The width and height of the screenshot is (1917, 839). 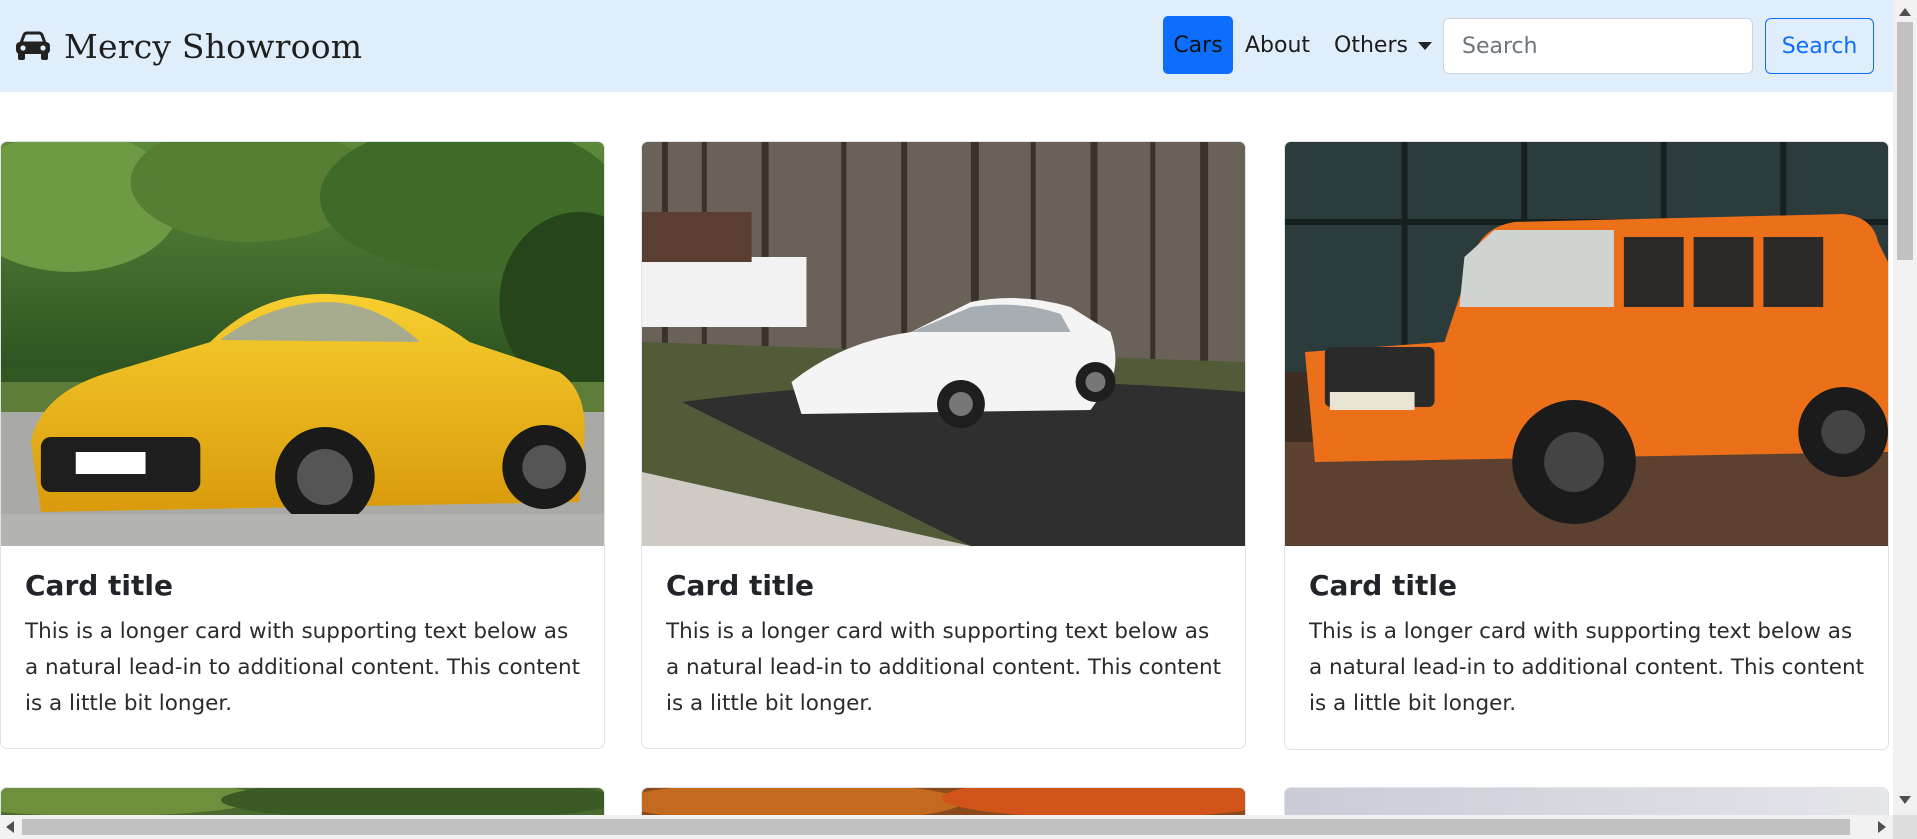 I want to click on horizontal-scroll-thumb, so click(x=936, y=827).